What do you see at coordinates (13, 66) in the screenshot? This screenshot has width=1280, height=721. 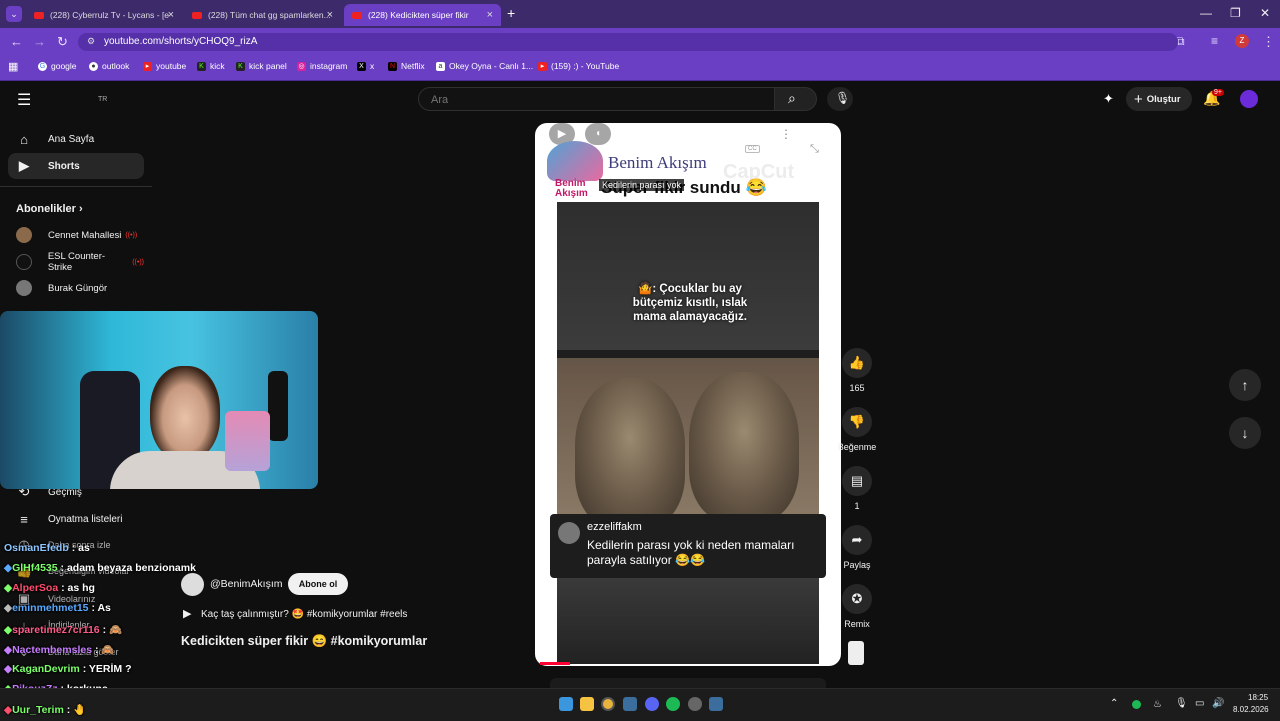 I see `apps-grid-icon: ▦` at bounding box center [13, 66].